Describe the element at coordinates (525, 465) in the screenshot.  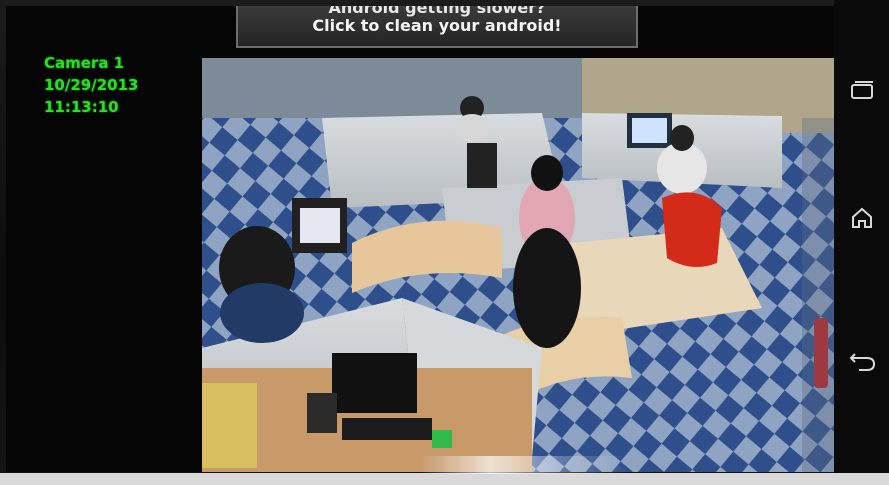
I see `screen-glare` at that location.